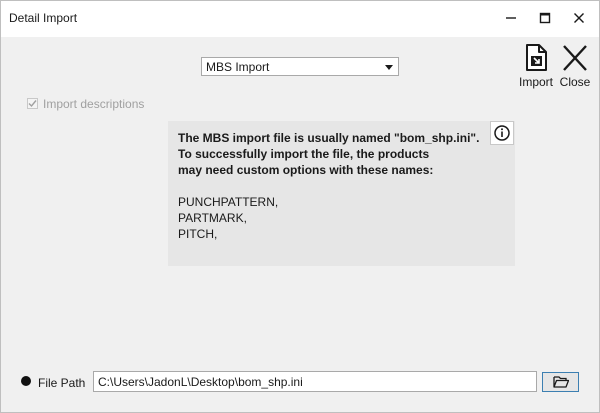 The width and height of the screenshot is (600, 413). What do you see at coordinates (238, 67) in the screenshot?
I see `import-type-value: MBS Import` at bounding box center [238, 67].